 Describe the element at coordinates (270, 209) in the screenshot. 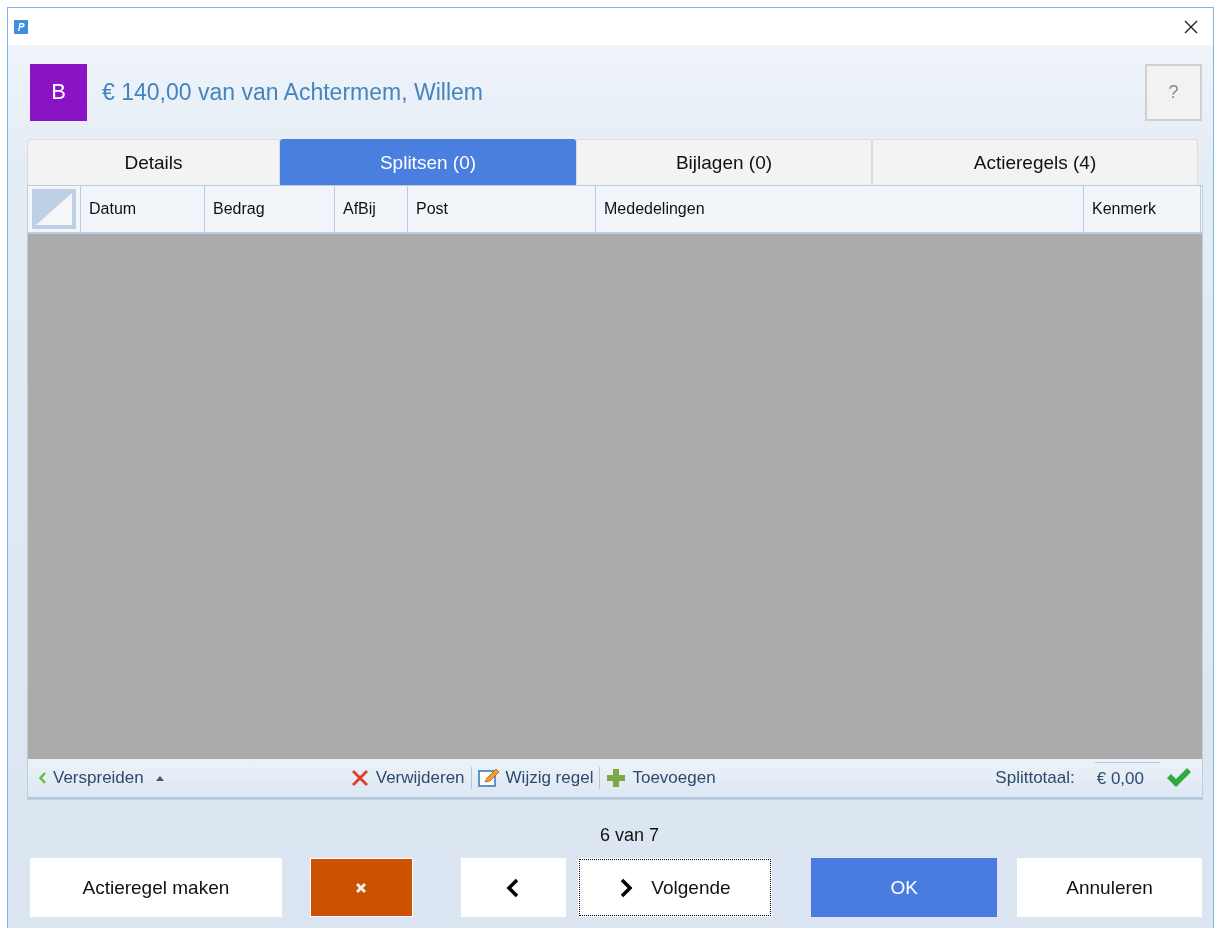

I see `column-header: Bedrag` at that location.